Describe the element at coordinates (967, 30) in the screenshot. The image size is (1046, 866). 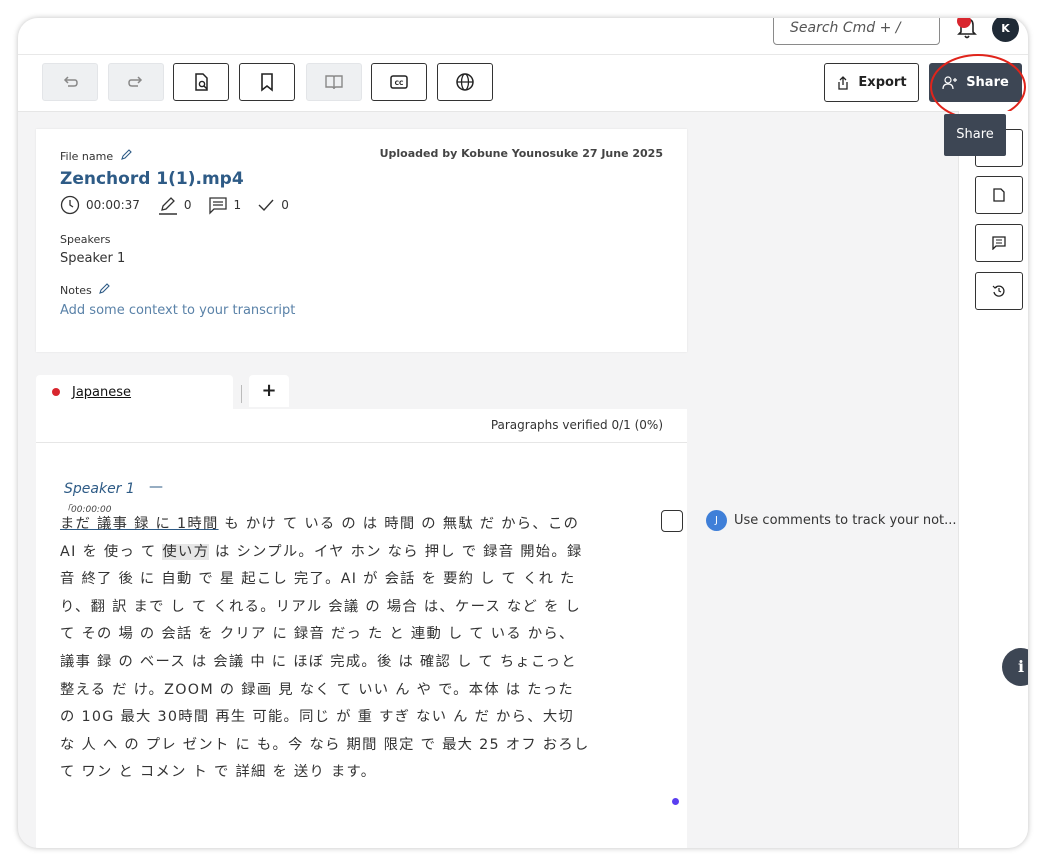
I see `notifications-button` at that location.